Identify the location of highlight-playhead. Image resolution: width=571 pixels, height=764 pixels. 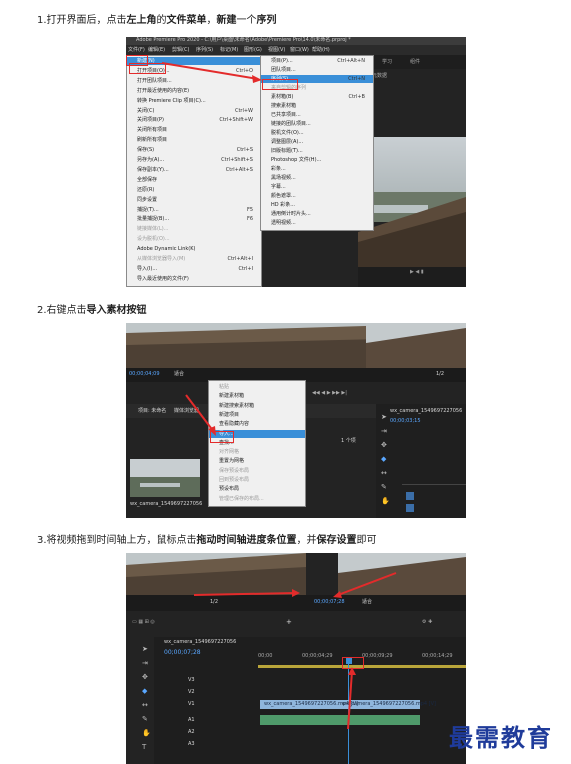
(353, 663).